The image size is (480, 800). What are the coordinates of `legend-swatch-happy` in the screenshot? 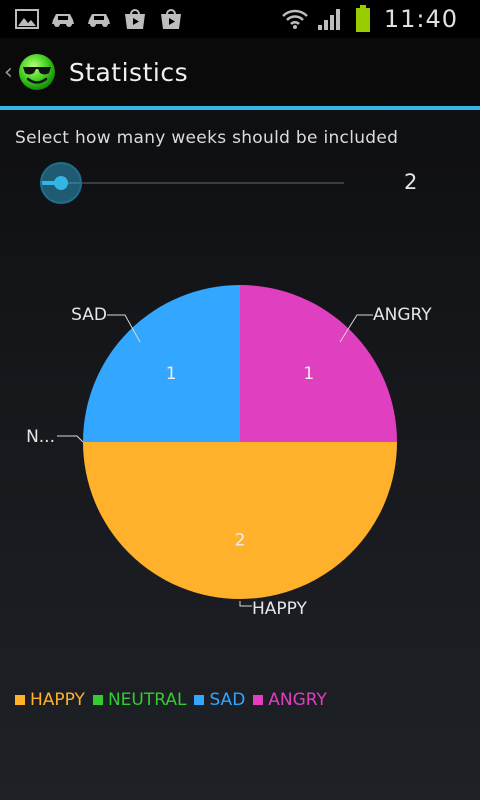 It's located at (20, 700).